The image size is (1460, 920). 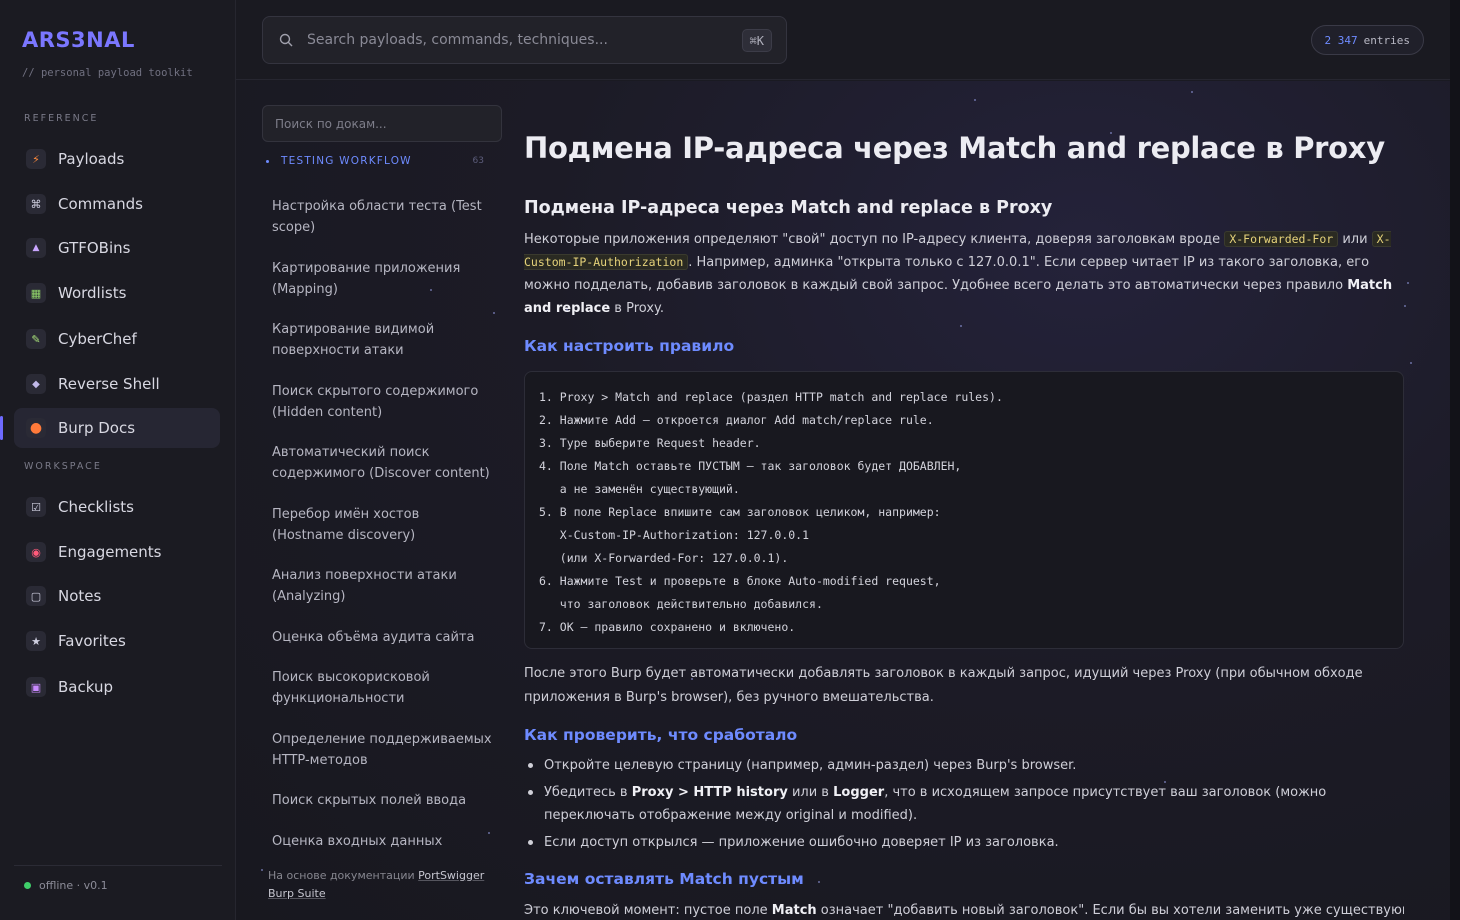 What do you see at coordinates (382, 586) in the screenshot?
I see `docs-nav-item: Анализ поверхности атаки (Analyzing)` at bounding box center [382, 586].